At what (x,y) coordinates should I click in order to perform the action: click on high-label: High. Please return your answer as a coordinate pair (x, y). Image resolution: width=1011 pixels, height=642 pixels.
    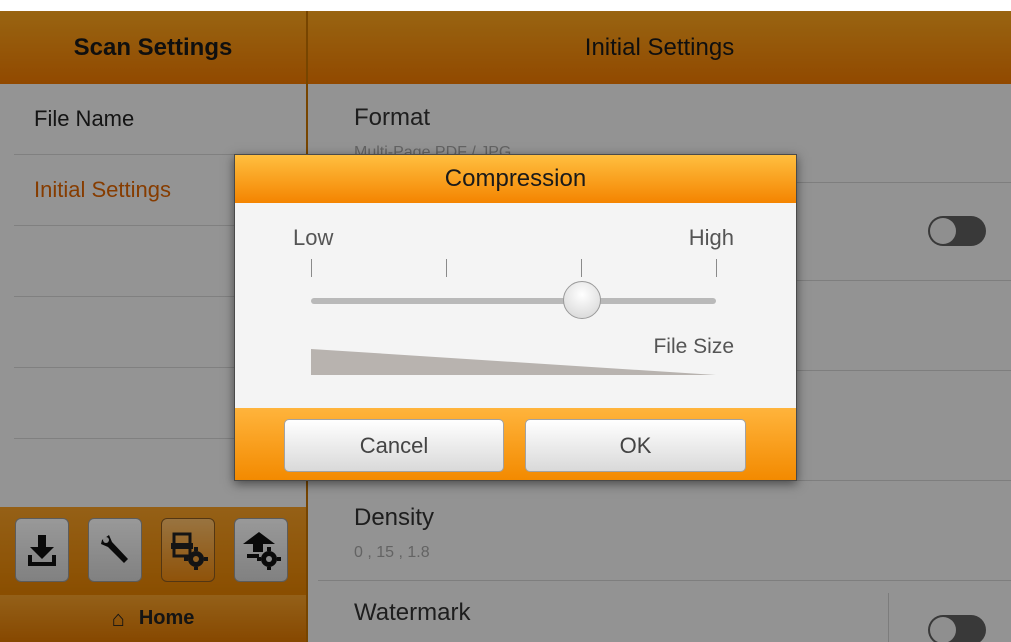
    Looking at the image, I should click on (711, 237).